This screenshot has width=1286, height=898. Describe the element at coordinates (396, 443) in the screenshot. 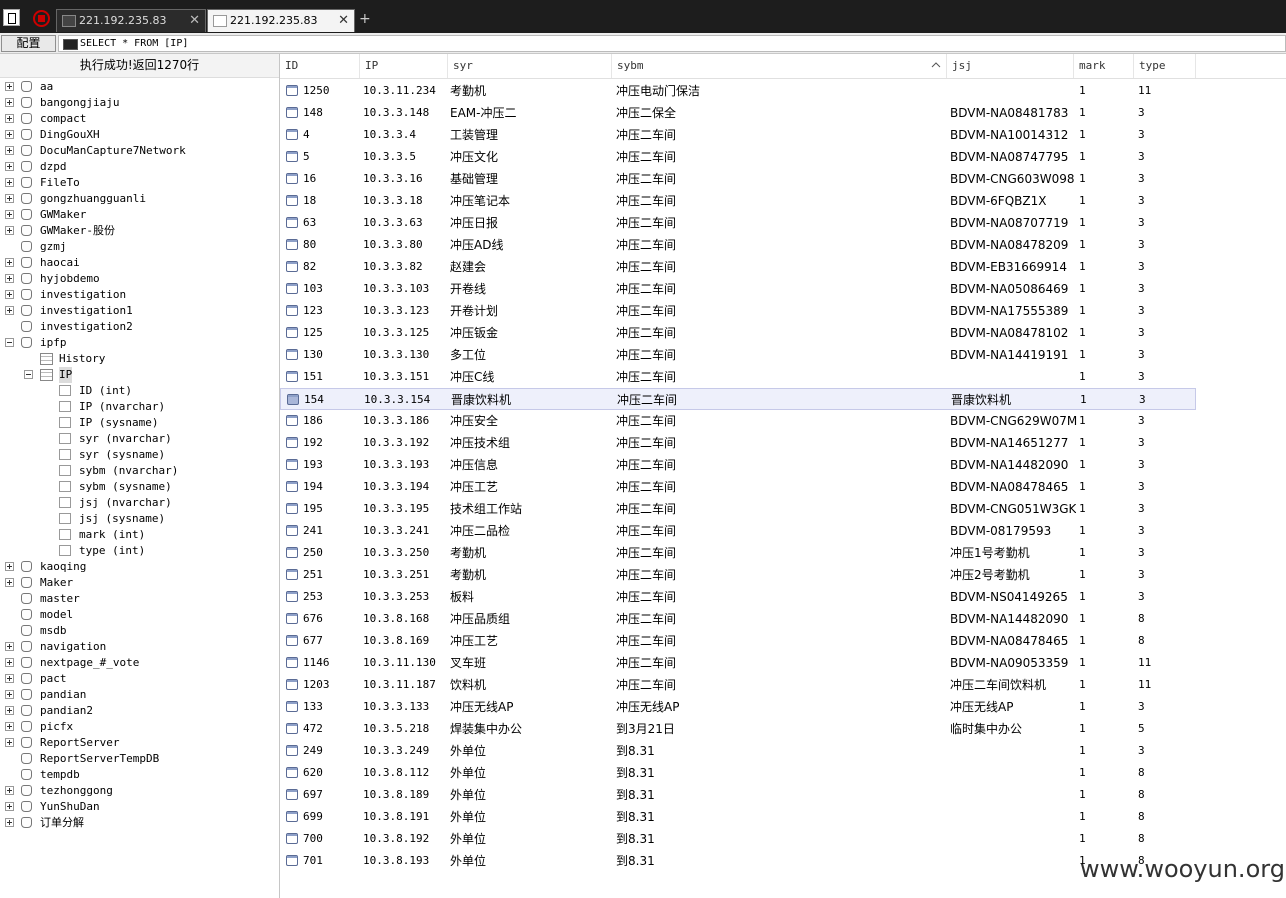

I see `cell-IP: 10.3.3.192` at that location.